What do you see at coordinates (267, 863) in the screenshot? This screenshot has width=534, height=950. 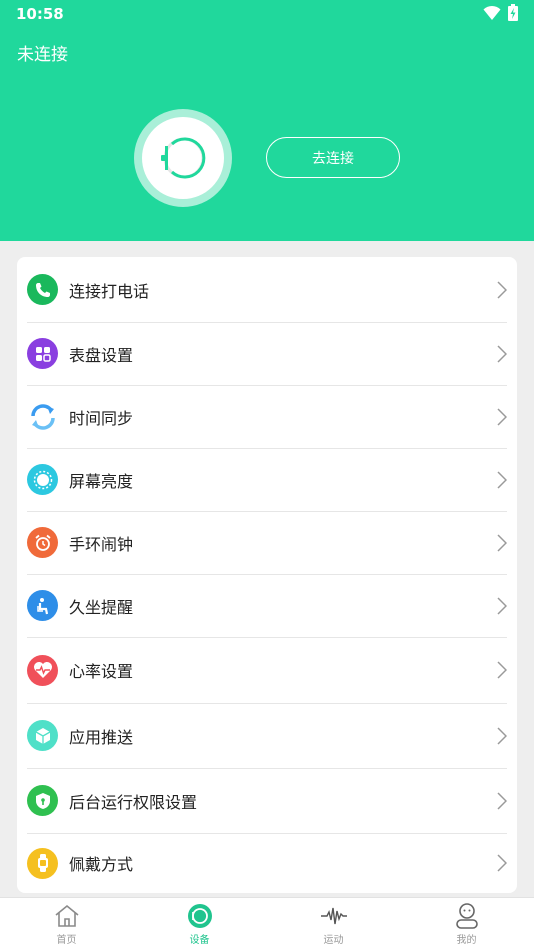 I see `menu-item-wear-mode: 佩戴方式` at bounding box center [267, 863].